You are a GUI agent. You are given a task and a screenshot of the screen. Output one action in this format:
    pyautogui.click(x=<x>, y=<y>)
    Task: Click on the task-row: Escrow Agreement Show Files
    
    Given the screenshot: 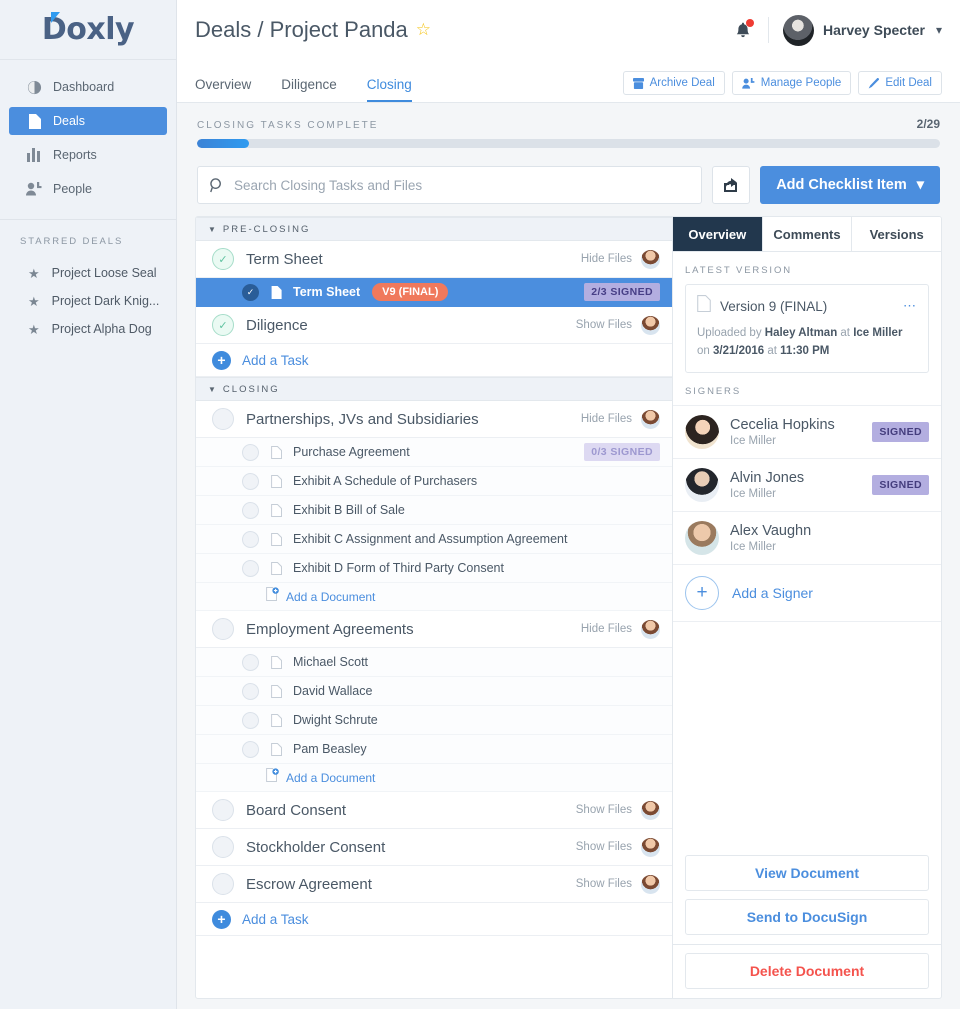 What is the action you would take?
    pyautogui.click(x=434, y=884)
    